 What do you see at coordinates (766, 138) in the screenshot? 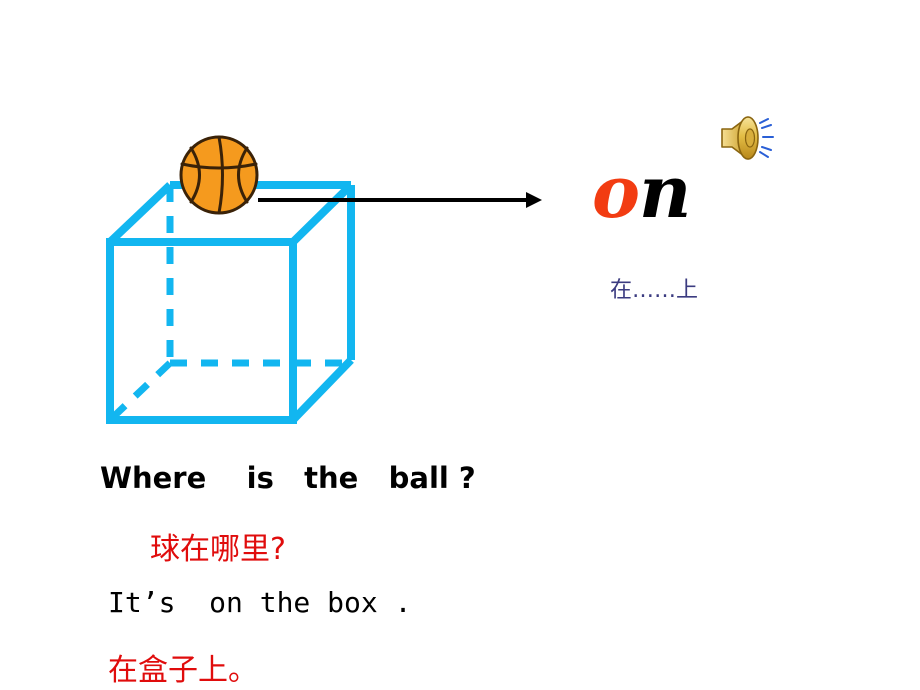
I see `sound-wave-lines` at bounding box center [766, 138].